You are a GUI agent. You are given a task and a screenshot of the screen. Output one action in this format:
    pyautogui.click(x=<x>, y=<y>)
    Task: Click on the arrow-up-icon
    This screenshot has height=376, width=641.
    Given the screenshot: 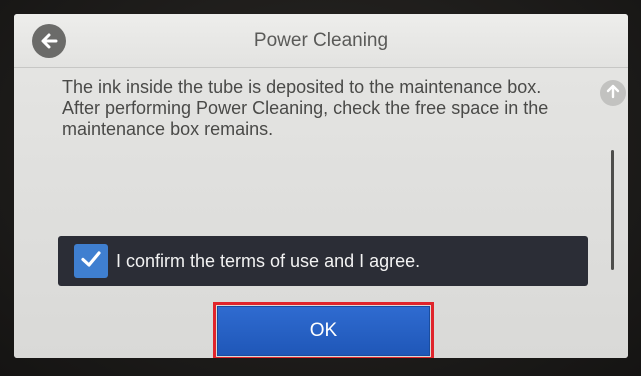 What is the action you would take?
    pyautogui.click(x=613, y=93)
    